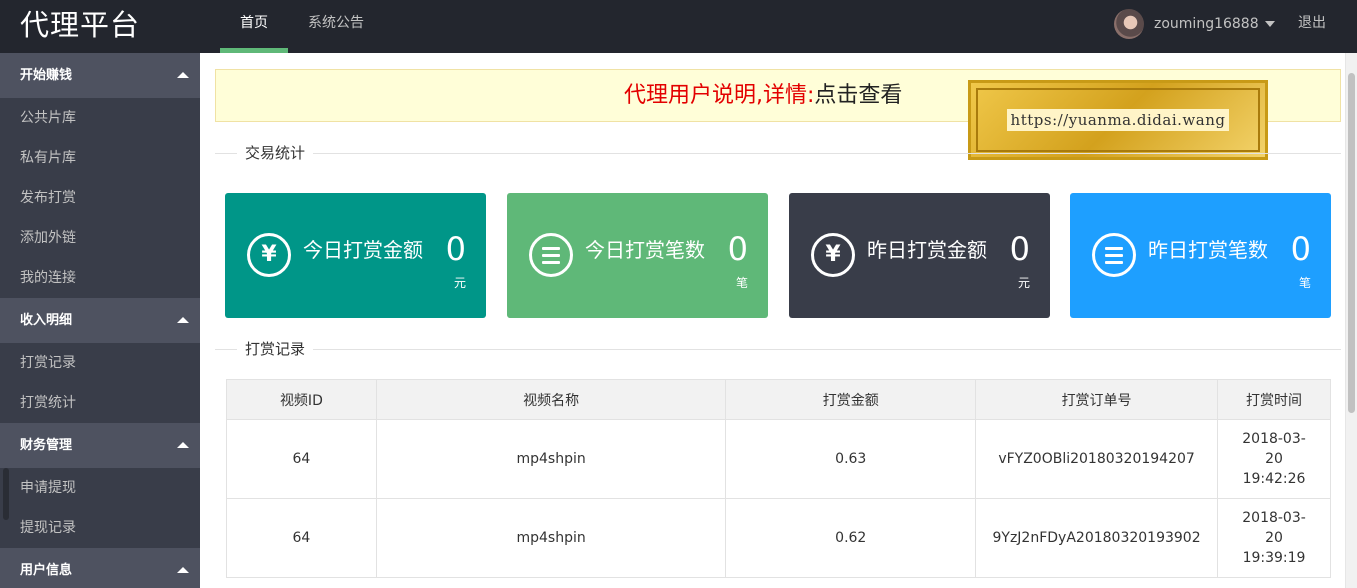  I want to click on sidebar-item-my-links: 我的连接, so click(100, 278).